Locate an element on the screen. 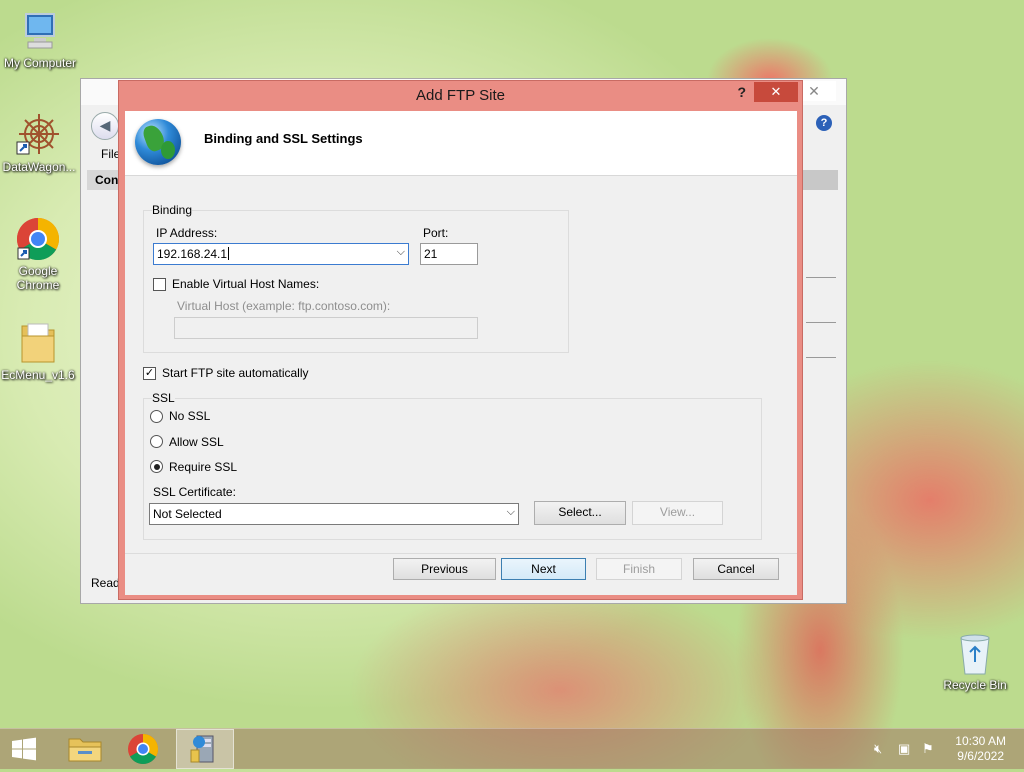 This screenshot has width=1024, height=772. desktop-icon-label: Google Chrome is located at coordinates (38, 278).